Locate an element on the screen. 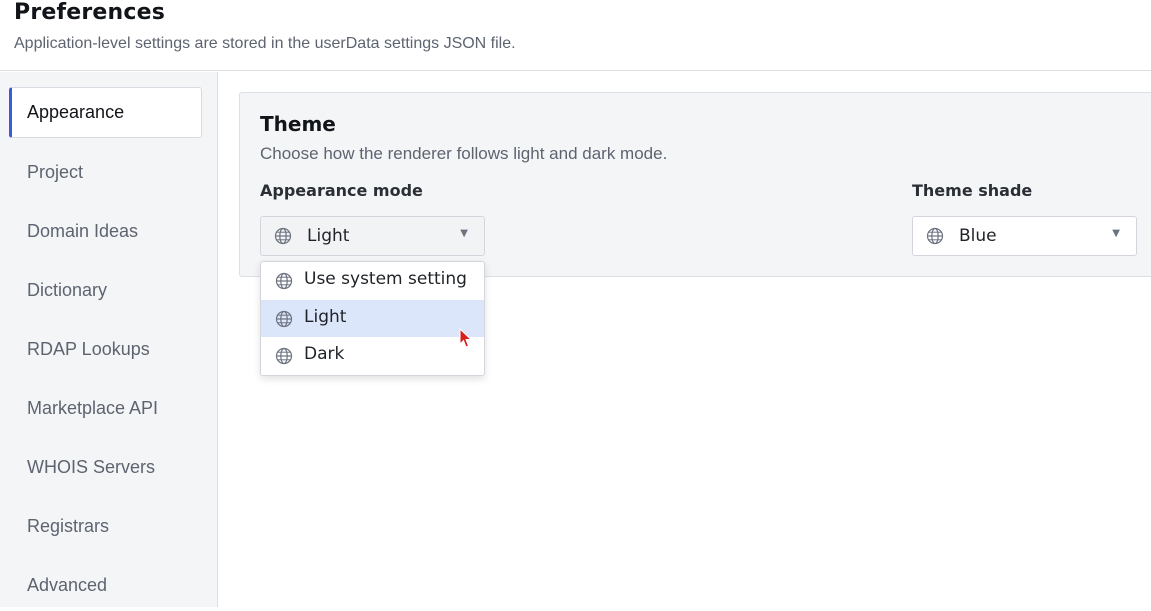  page-title: Preferences is located at coordinates (90, 12).